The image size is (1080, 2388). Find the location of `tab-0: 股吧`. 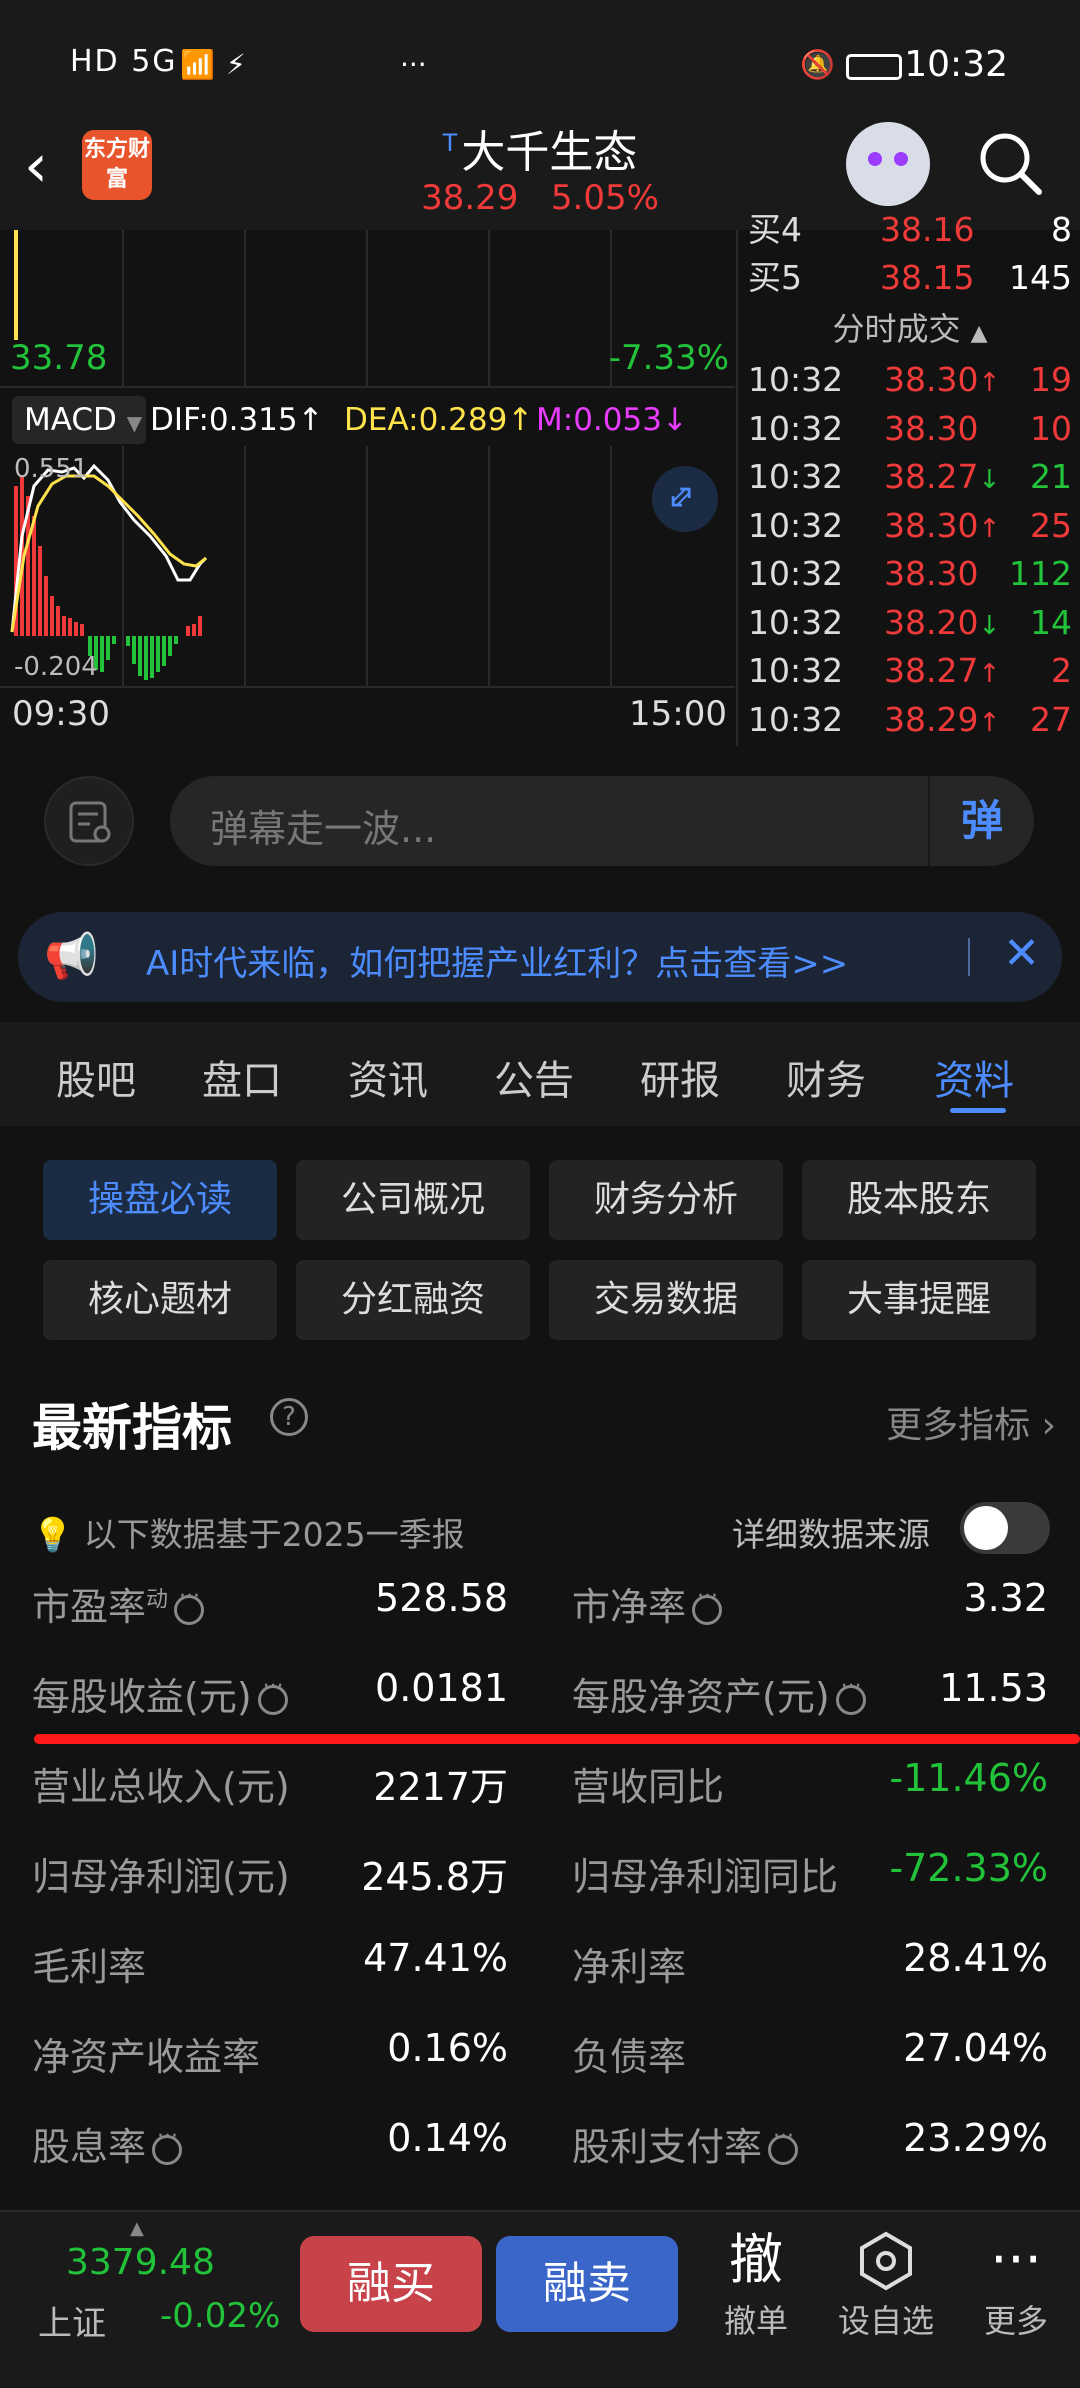

tab-0: 股吧 is located at coordinates (96, 1077).